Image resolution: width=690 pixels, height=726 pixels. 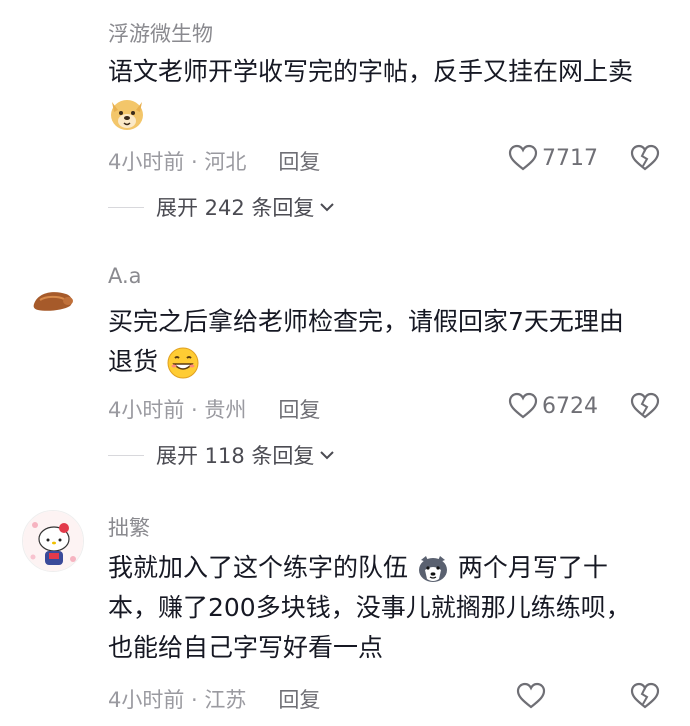 What do you see at coordinates (570, 158) in the screenshot?
I see `like-count: 7717` at bounding box center [570, 158].